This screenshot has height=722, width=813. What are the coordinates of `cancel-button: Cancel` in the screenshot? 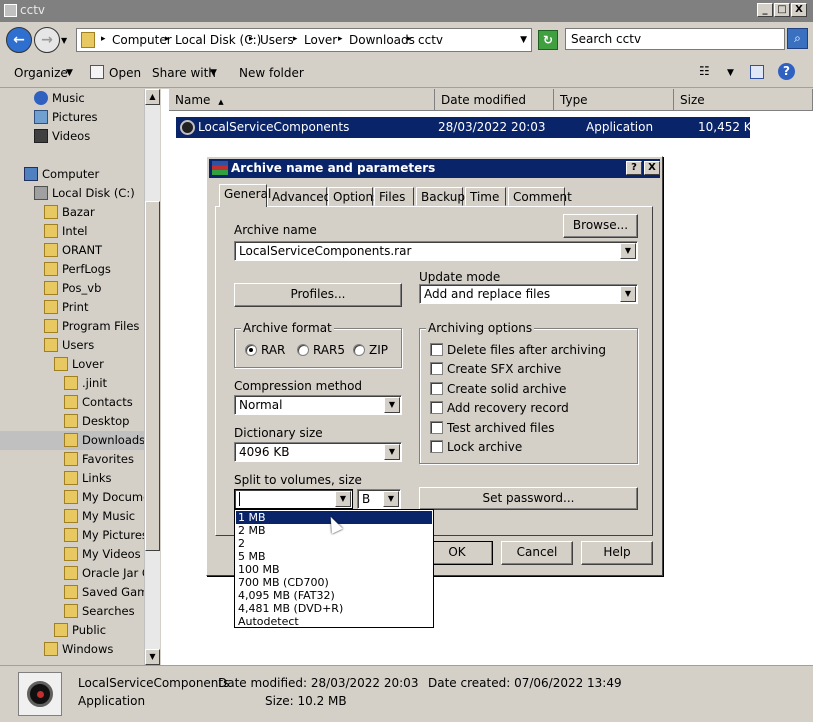 It's located at (537, 553).